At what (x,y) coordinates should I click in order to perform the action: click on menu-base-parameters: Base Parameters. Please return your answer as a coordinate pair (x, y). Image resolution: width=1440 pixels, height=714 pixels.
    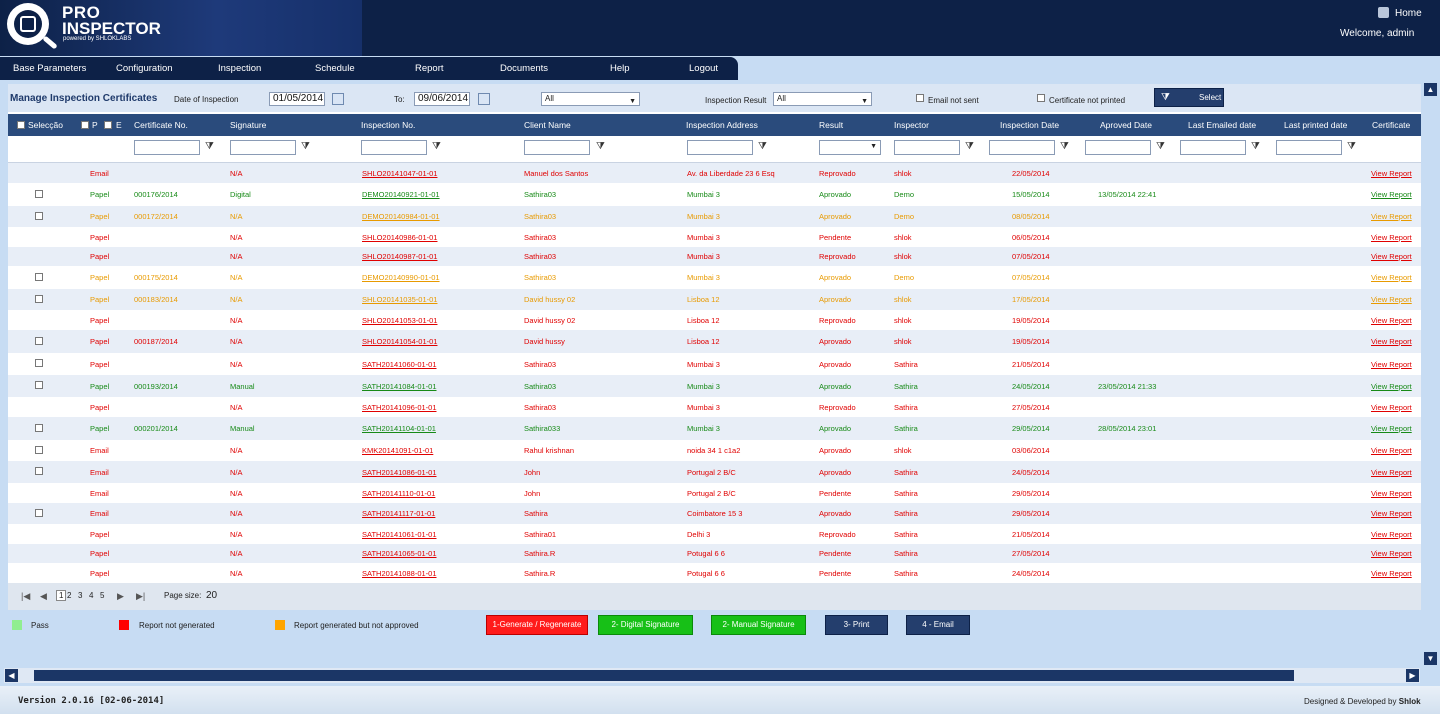
    Looking at the image, I should click on (49, 68).